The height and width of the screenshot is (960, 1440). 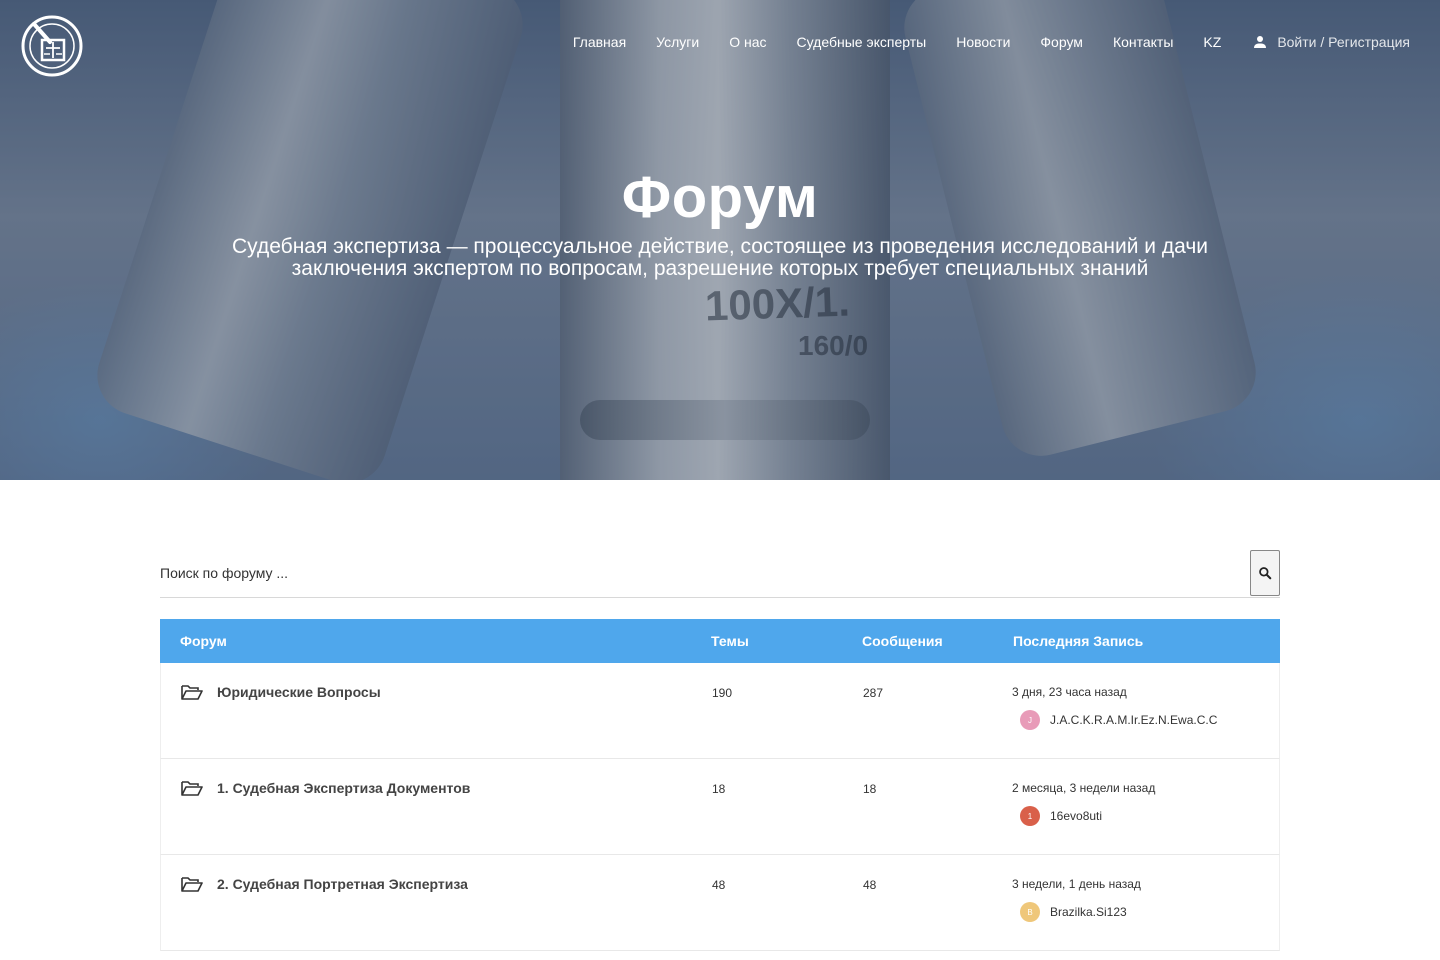 I want to click on logo-emblem-icon, so click(x=52, y=46).